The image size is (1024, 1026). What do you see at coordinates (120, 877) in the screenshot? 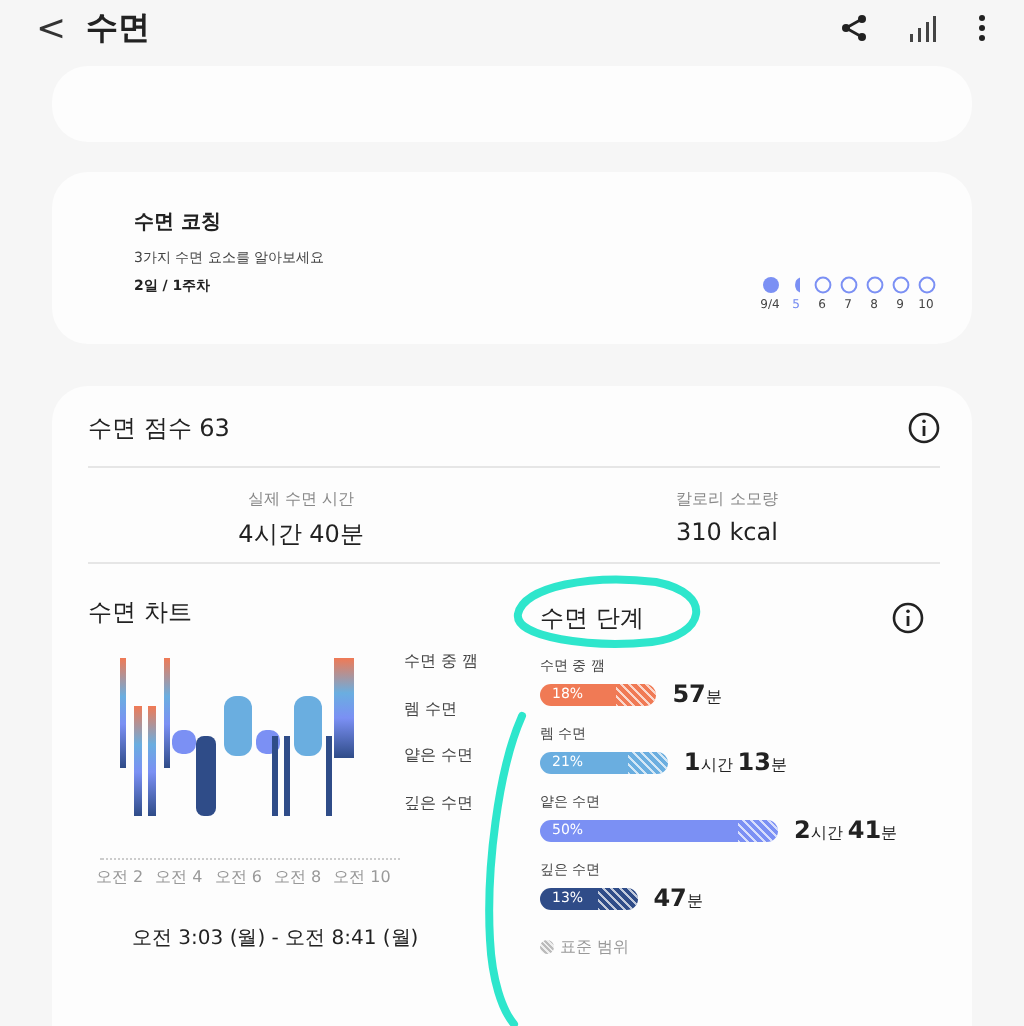
I see `time-tick-label: 오전 2` at bounding box center [120, 877].